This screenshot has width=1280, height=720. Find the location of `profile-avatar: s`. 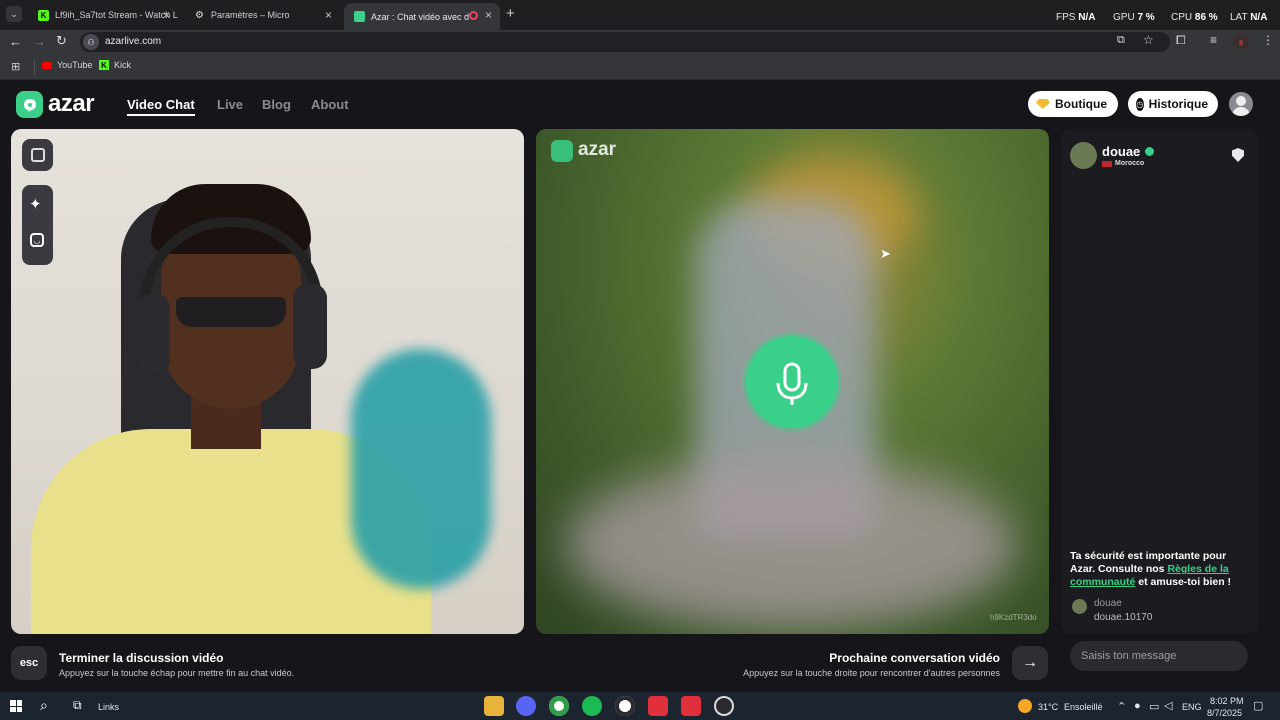

profile-avatar: s is located at coordinates (1241, 42).